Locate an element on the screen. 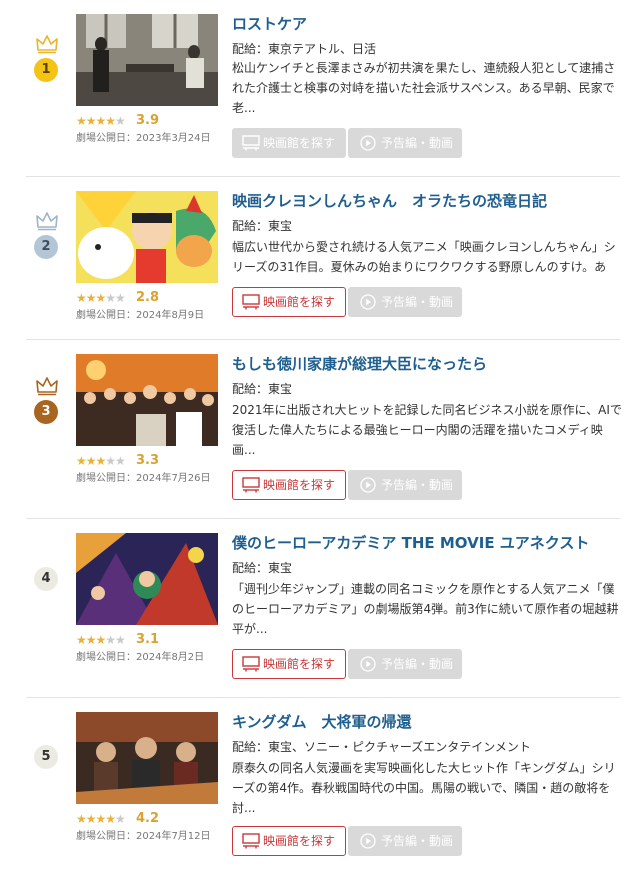 The image size is (640, 872). movie-title: ロストケア is located at coordinates (269, 24).